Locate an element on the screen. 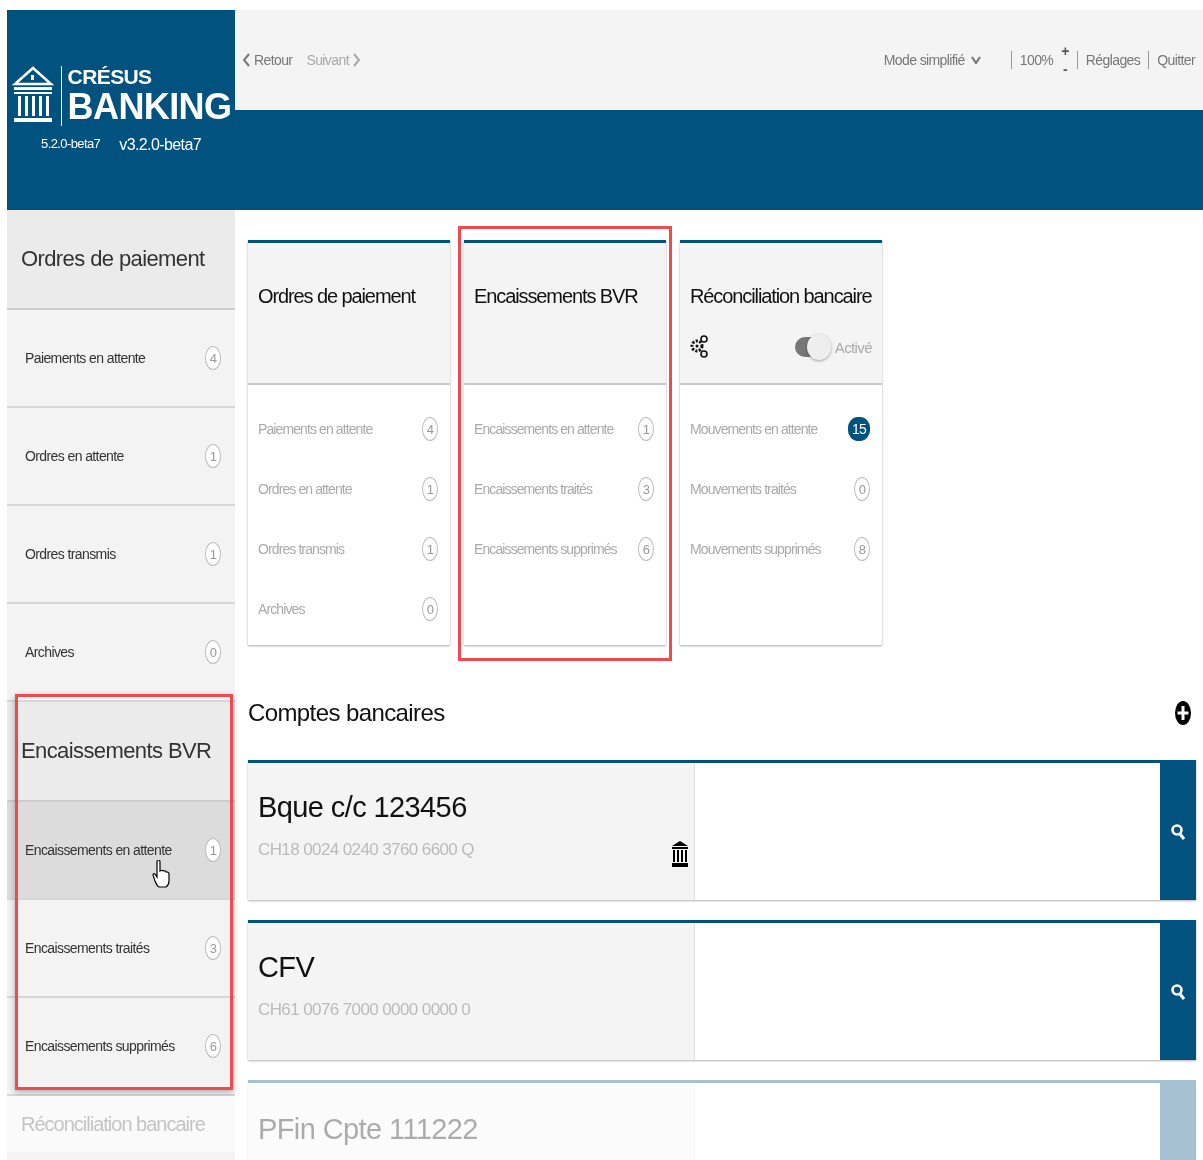 This screenshot has width=1203, height=1160. card-title: Encaissements BVR is located at coordinates (565, 296).